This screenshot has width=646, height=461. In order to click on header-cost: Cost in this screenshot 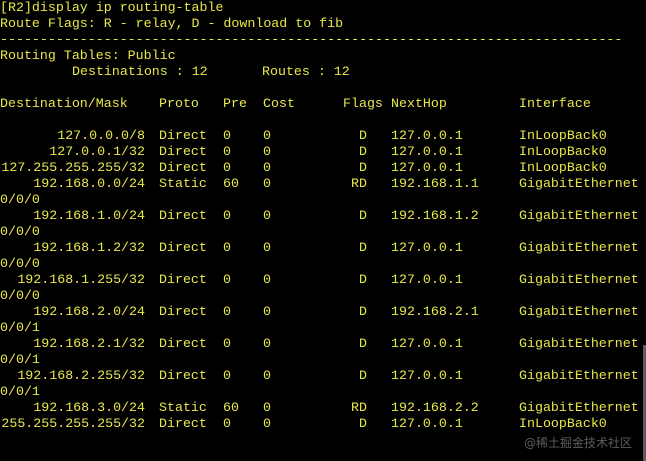, I will do `click(279, 103)`.